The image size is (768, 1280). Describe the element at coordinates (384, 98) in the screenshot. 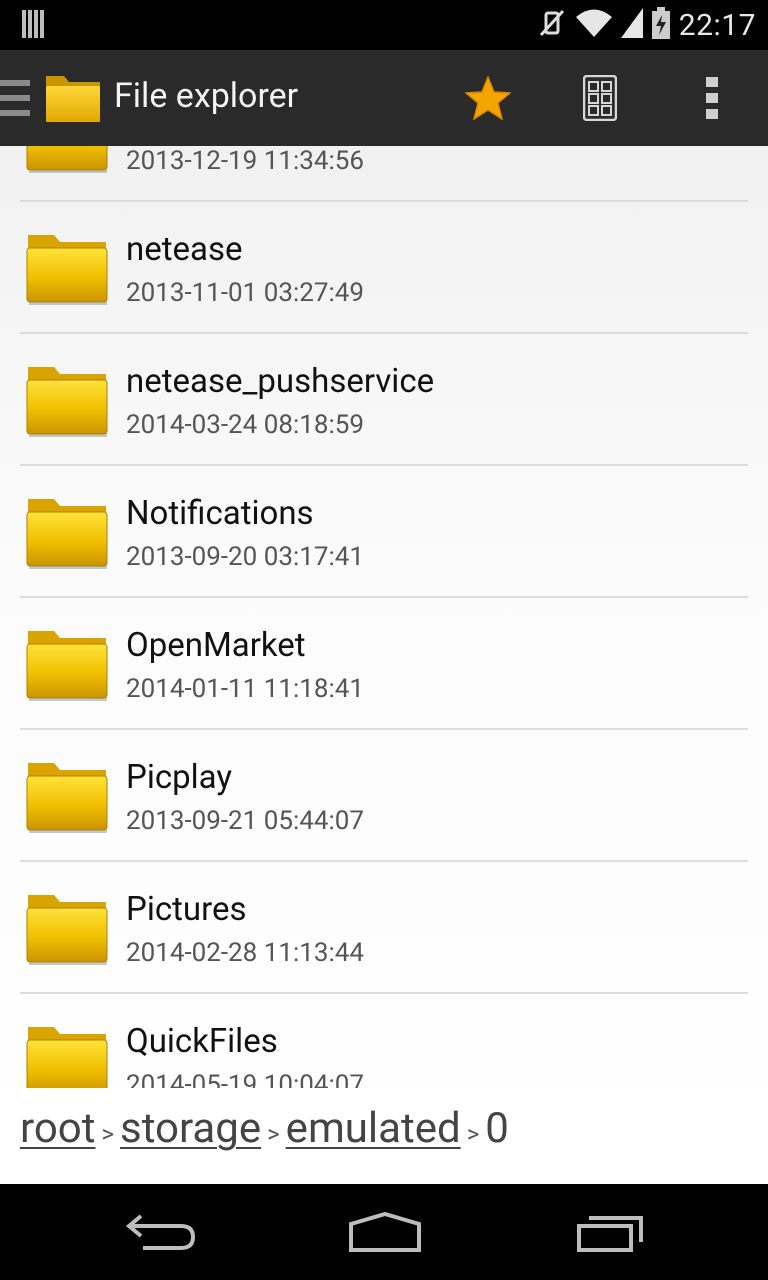

I see `action-bar: File explorer` at that location.